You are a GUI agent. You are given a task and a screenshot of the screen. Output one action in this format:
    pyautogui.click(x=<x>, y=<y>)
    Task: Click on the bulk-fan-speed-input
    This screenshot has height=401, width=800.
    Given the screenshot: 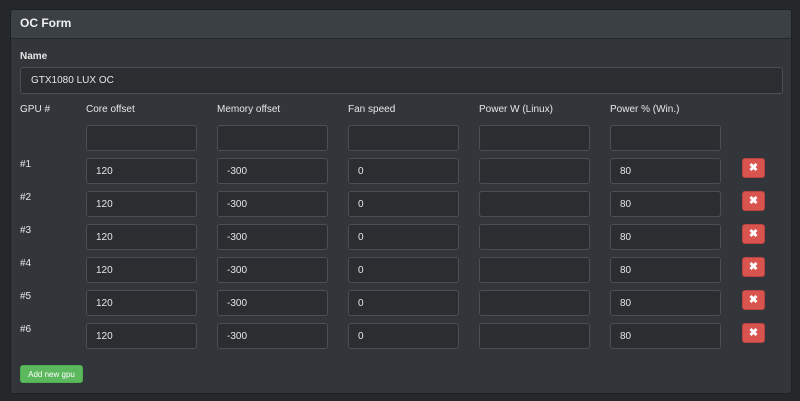 What is the action you would take?
    pyautogui.click(x=403, y=138)
    